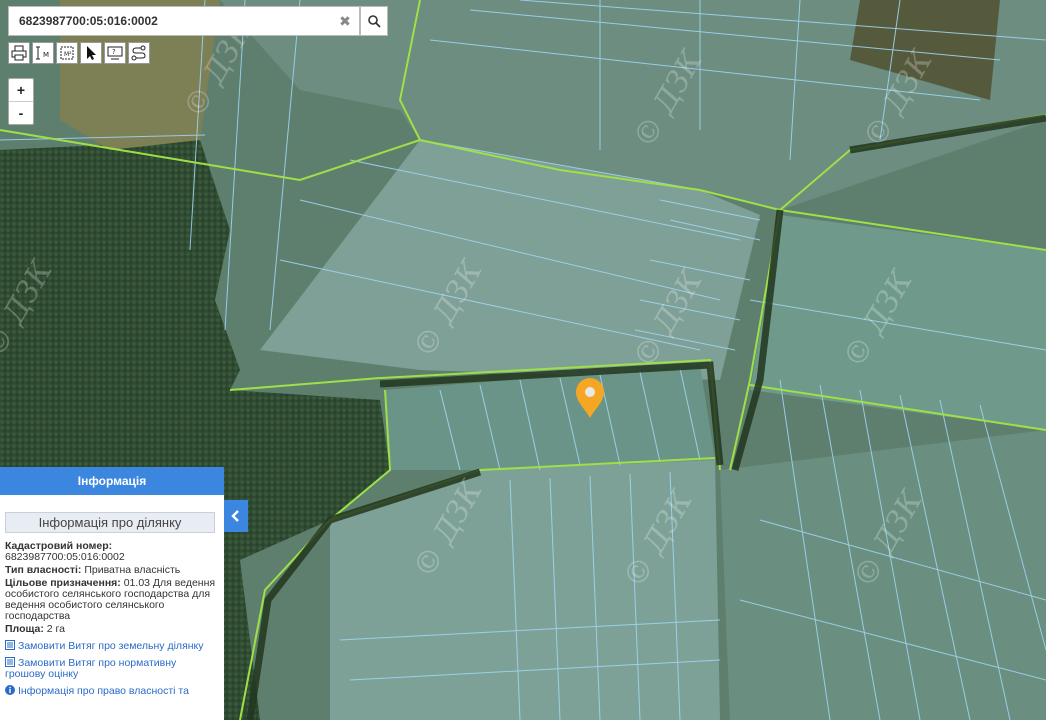 The image size is (1046, 720). Describe the element at coordinates (169, 21) in the screenshot. I see `search-input` at that location.